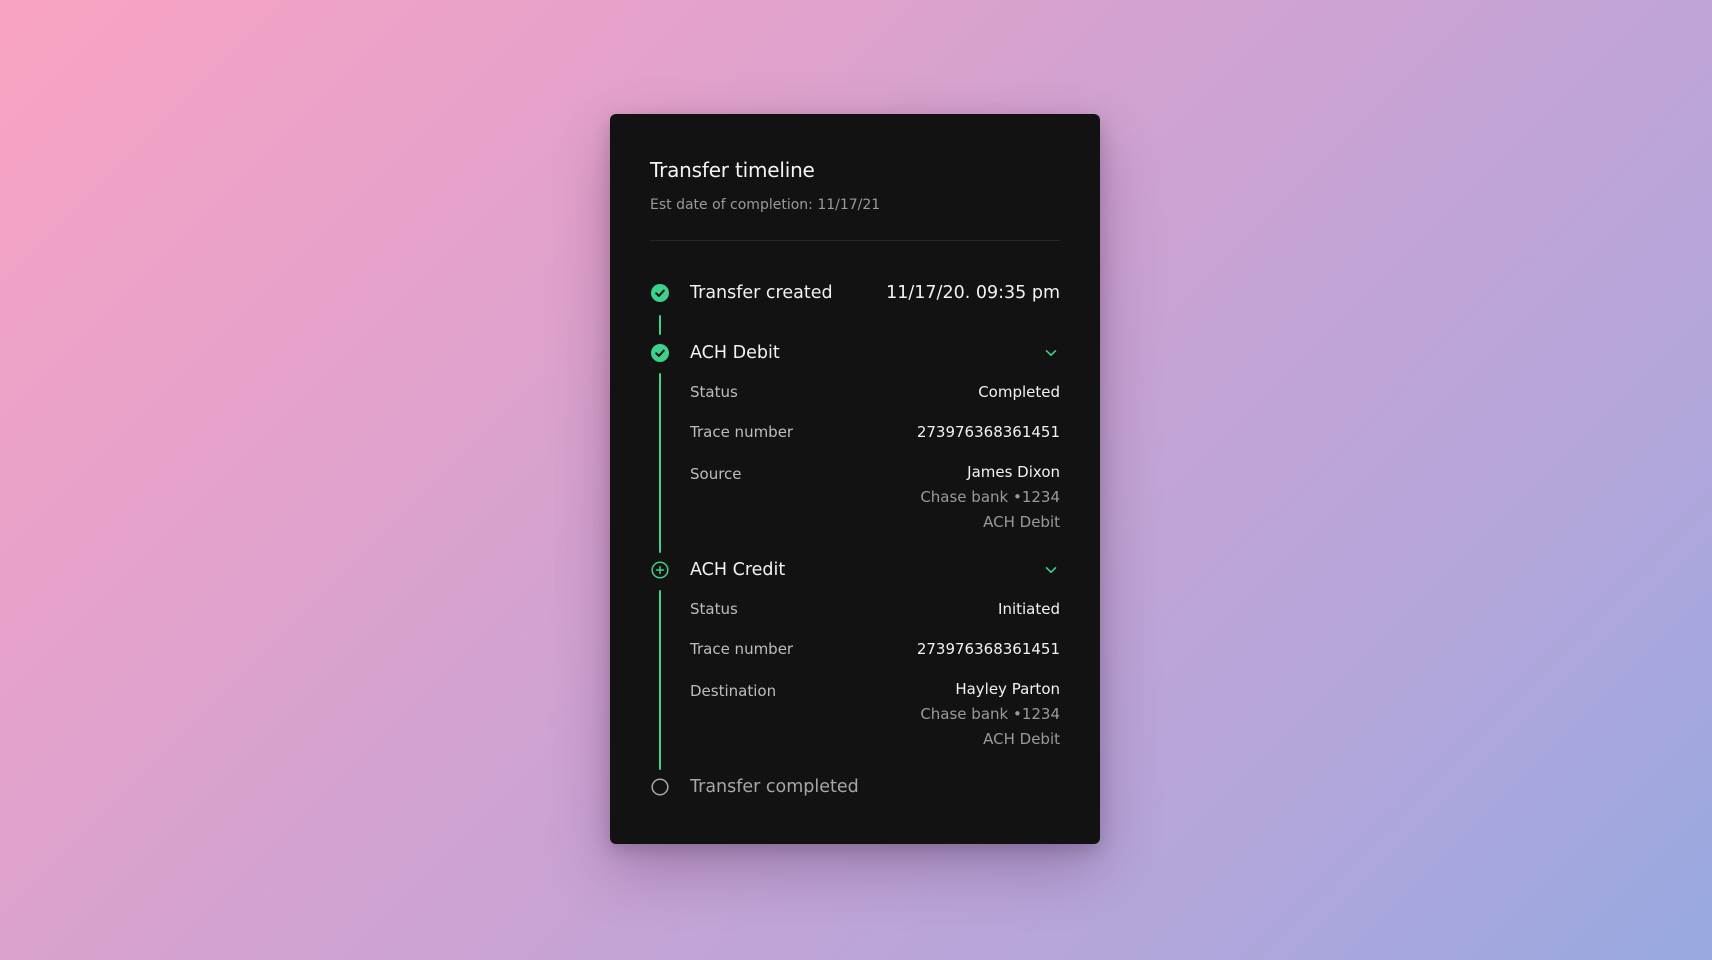 The image size is (1712, 960). I want to click on step-label: ACH Debit, so click(735, 353).